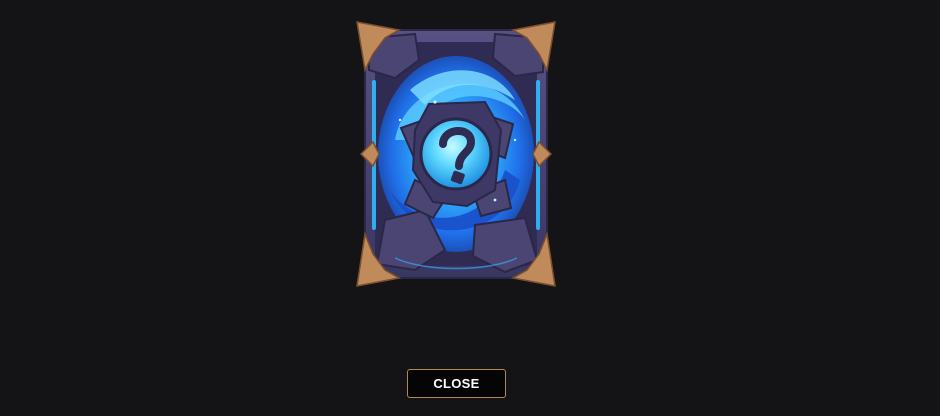  Describe the element at coordinates (456, 383) in the screenshot. I see `close-button: CLOSE` at that location.